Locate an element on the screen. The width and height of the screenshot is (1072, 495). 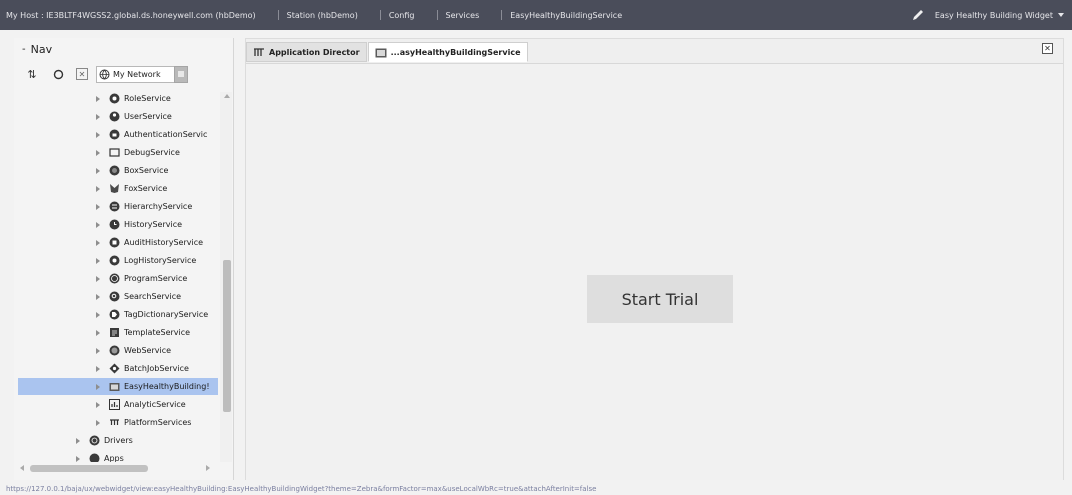
tab-application-director: Application Director is located at coordinates (306, 52).